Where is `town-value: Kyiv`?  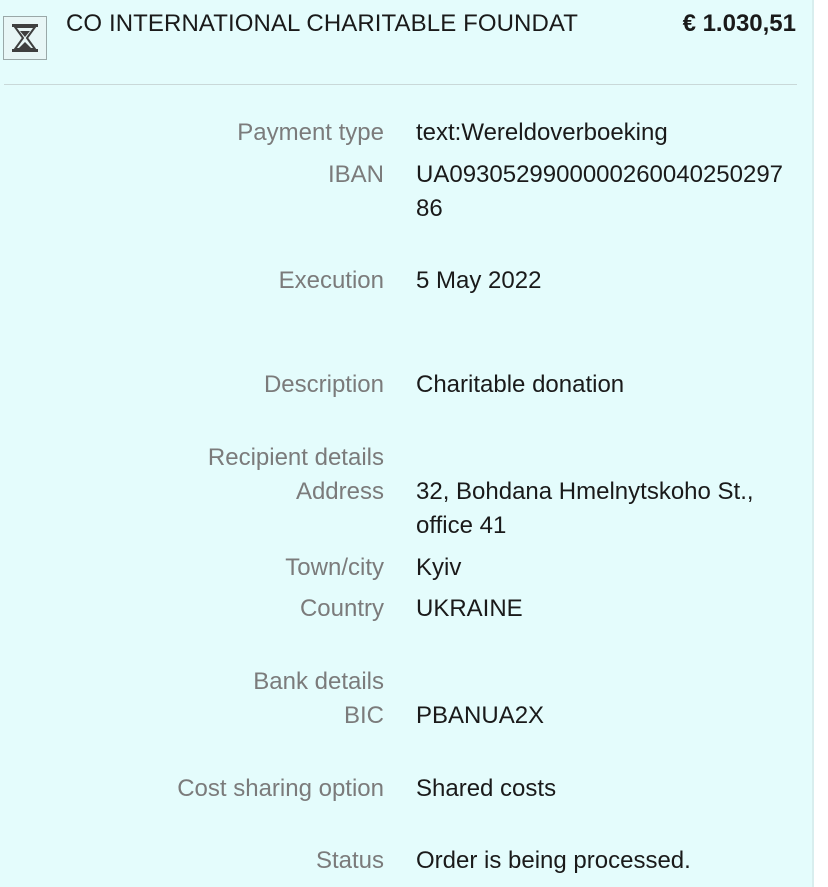 town-value: Kyiv is located at coordinates (439, 567).